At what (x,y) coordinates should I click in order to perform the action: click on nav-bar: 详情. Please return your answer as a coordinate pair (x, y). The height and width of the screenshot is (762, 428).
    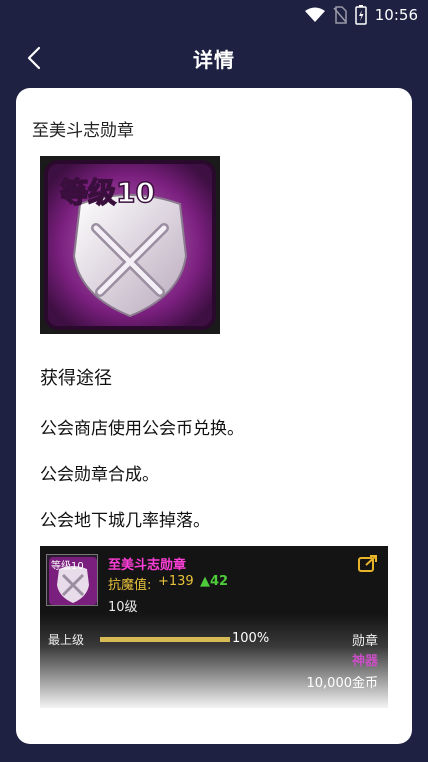
    Looking at the image, I should click on (214, 58).